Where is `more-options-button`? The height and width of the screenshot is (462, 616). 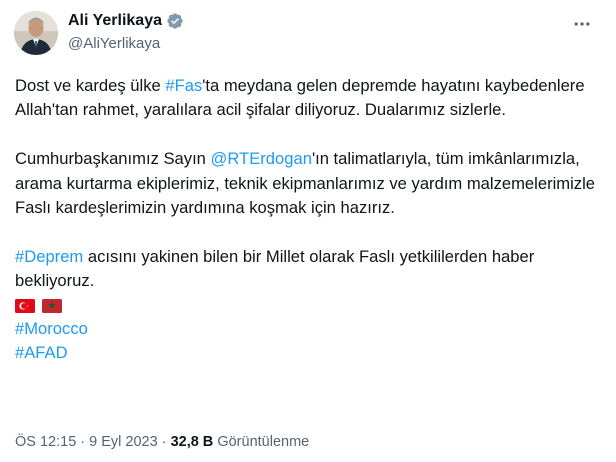
more-options-button is located at coordinates (582, 24).